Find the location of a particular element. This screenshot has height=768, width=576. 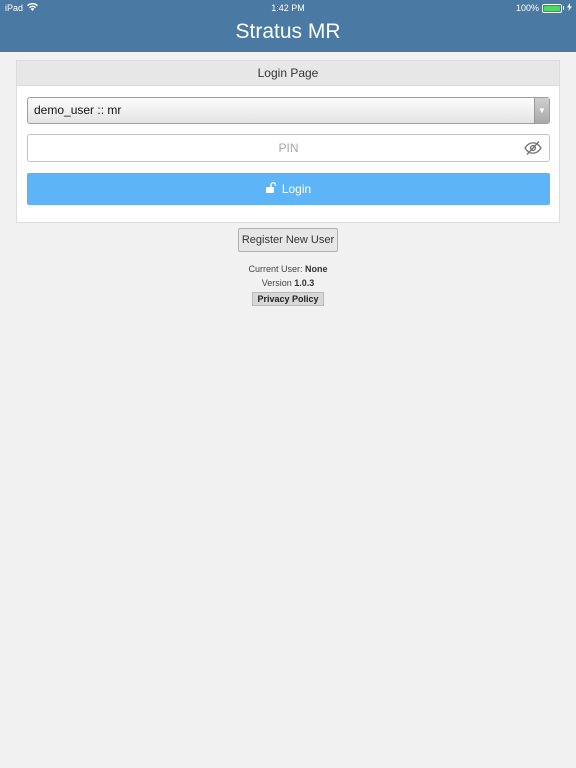

login-button: Login is located at coordinates (288, 189).